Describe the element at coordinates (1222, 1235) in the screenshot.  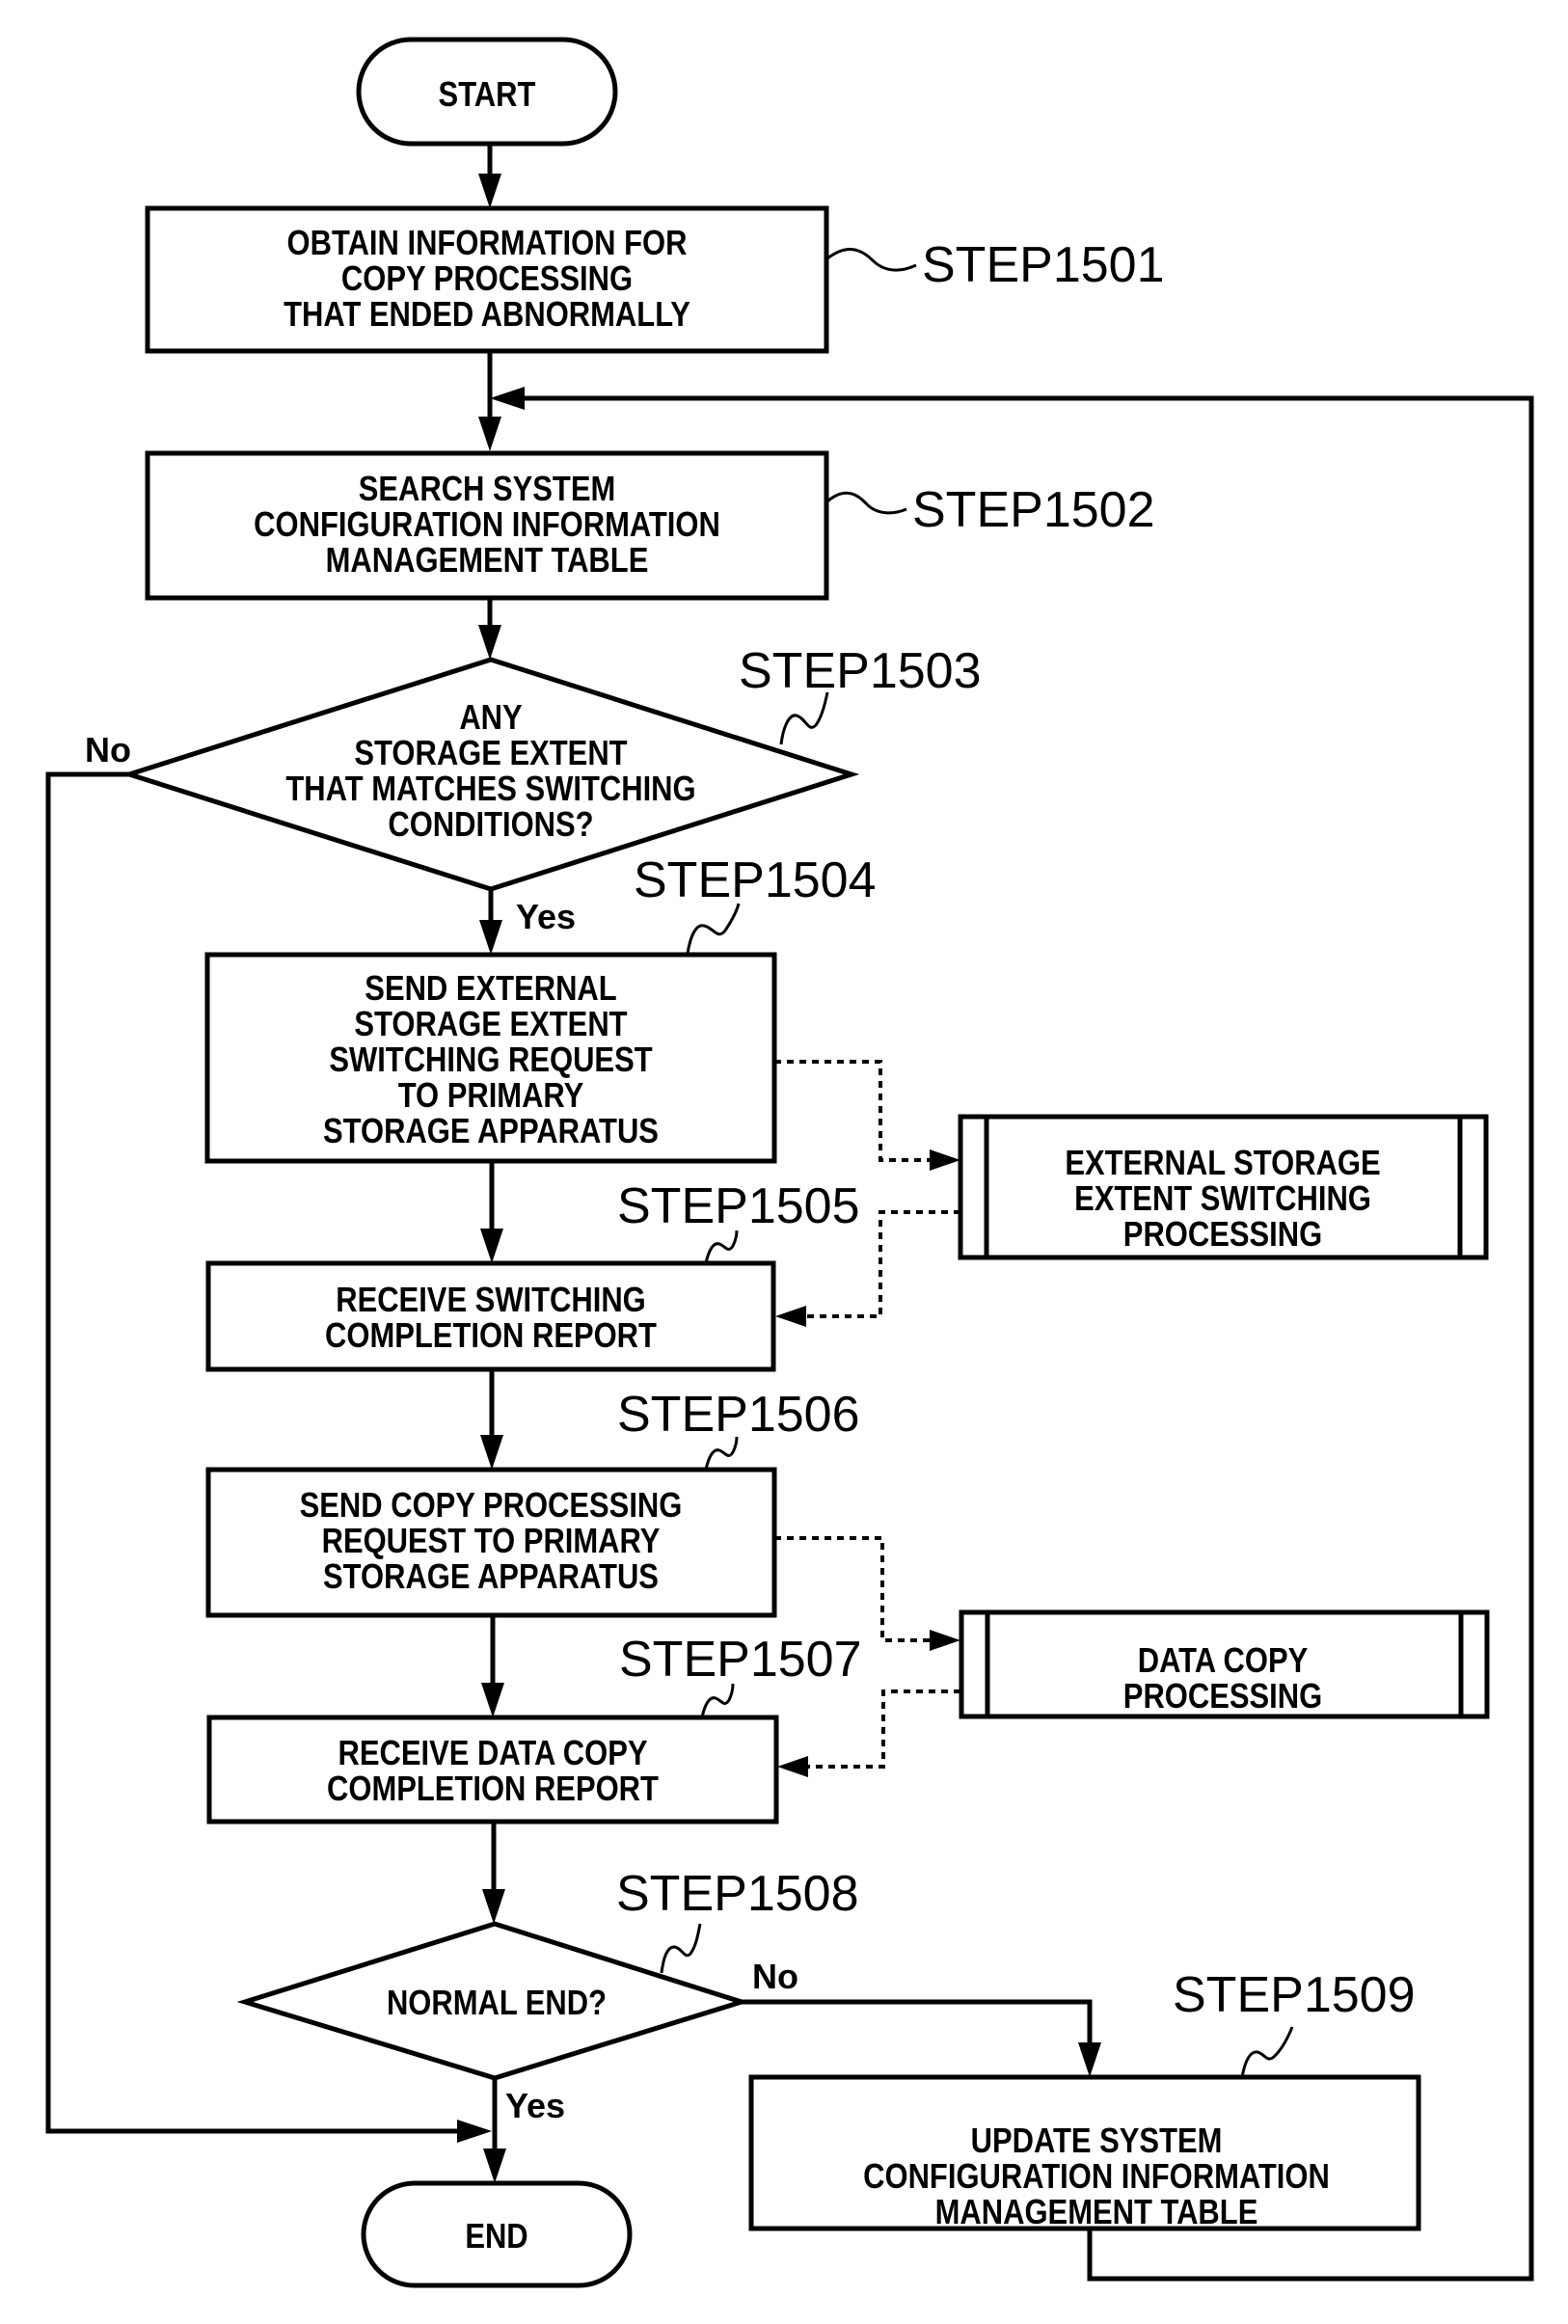
I see `subprocess-switching-text-line: PROCESSING` at that location.